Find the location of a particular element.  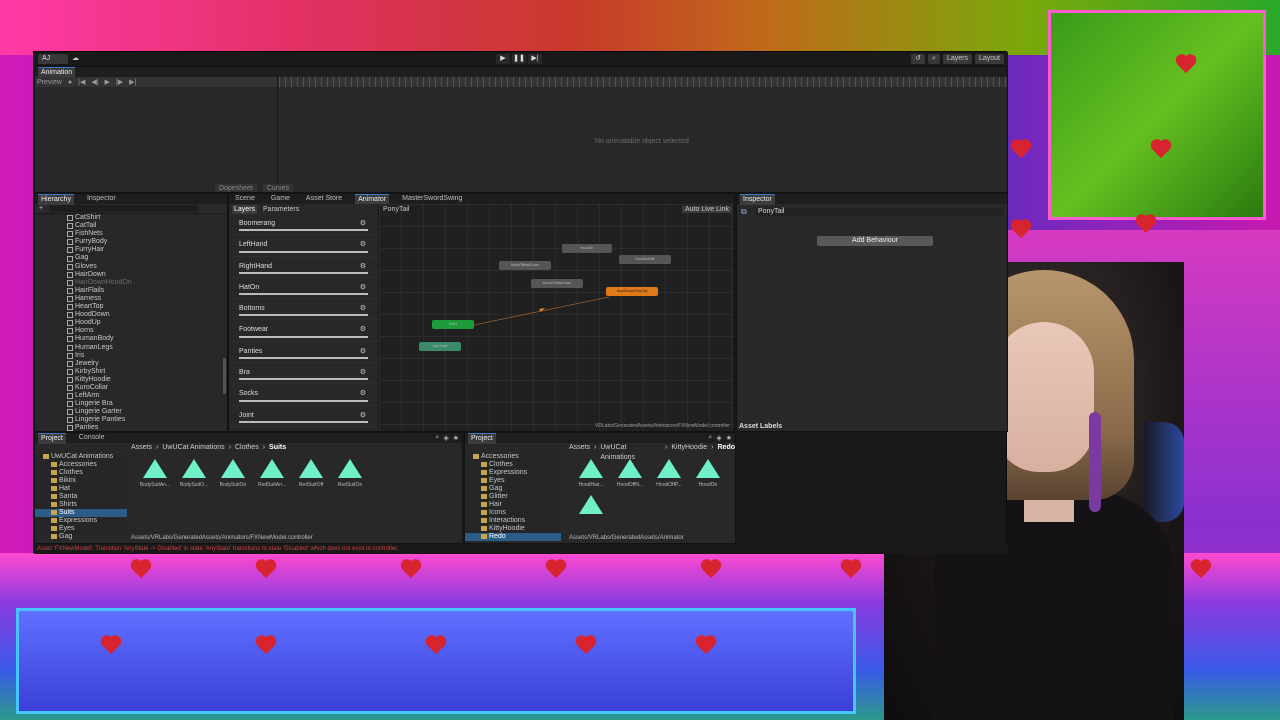

hierarchy-item: Lingerie Garter is located at coordinates (147, 412).